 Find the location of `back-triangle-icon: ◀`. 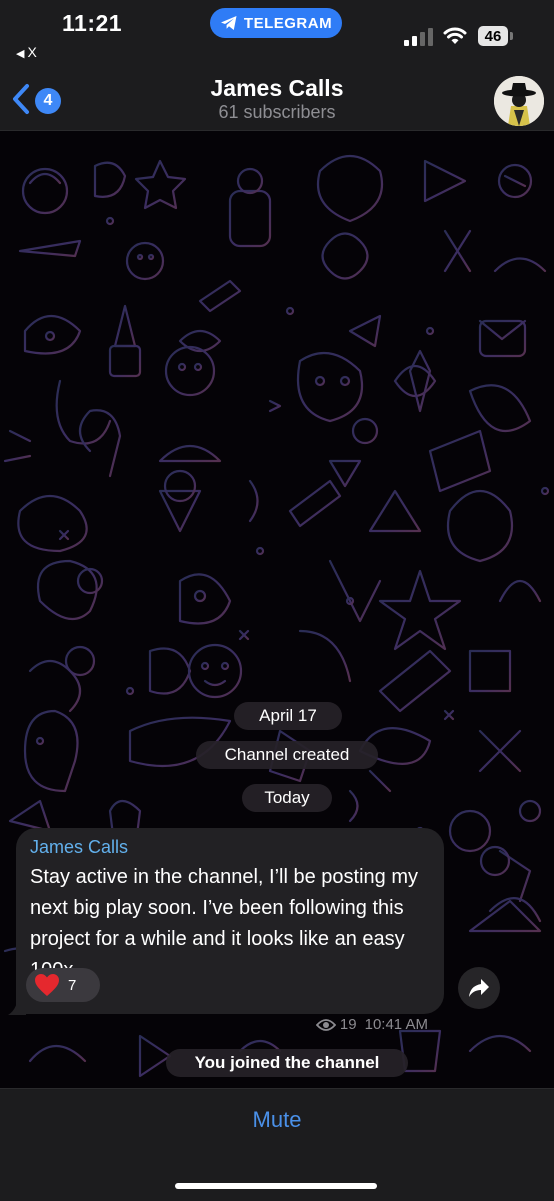

back-triangle-icon: ◀ is located at coordinates (20, 54).